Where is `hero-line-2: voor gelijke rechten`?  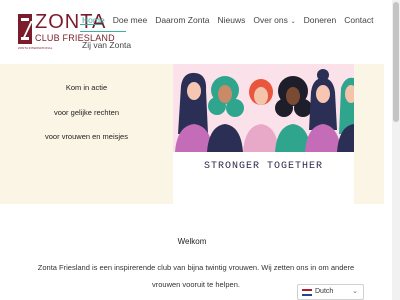 hero-line-2: voor gelijke rechten is located at coordinates (86, 112).